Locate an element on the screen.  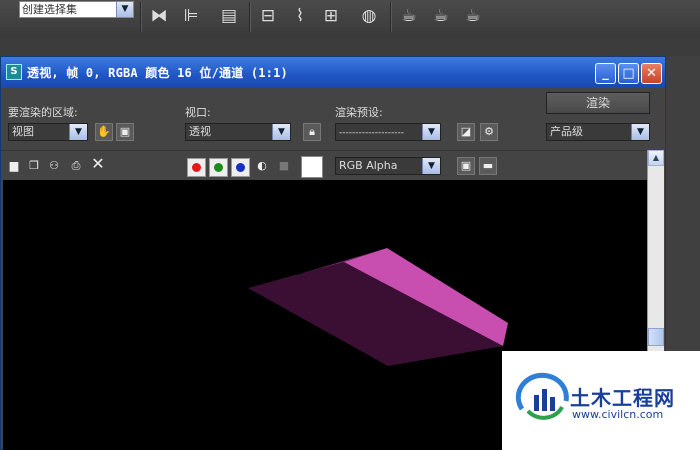
close-button: ✕ is located at coordinates (651, 73).